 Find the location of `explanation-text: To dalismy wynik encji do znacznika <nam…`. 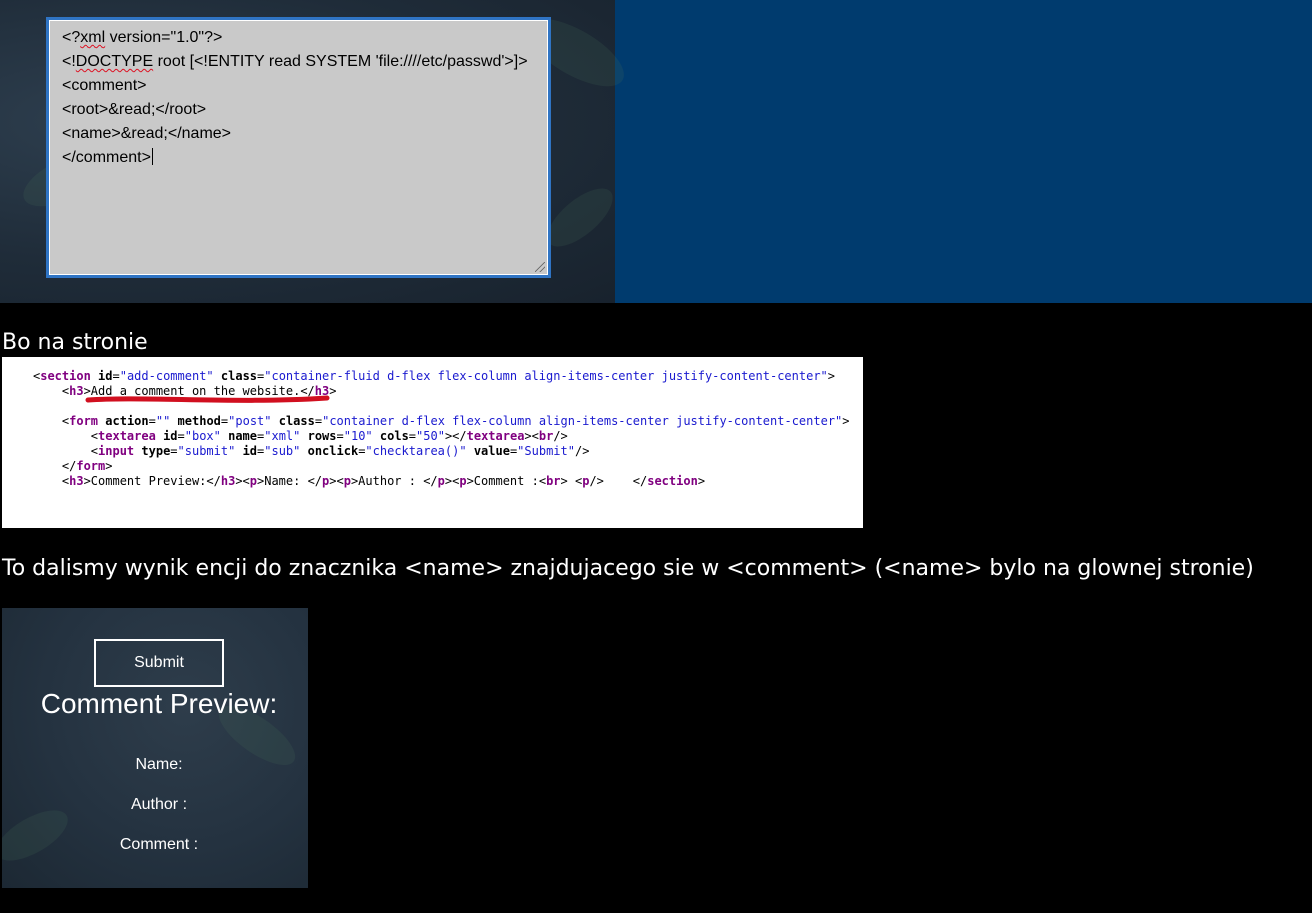

explanation-text: To dalismy wynik encji do znacznika <nam… is located at coordinates (628, 568).